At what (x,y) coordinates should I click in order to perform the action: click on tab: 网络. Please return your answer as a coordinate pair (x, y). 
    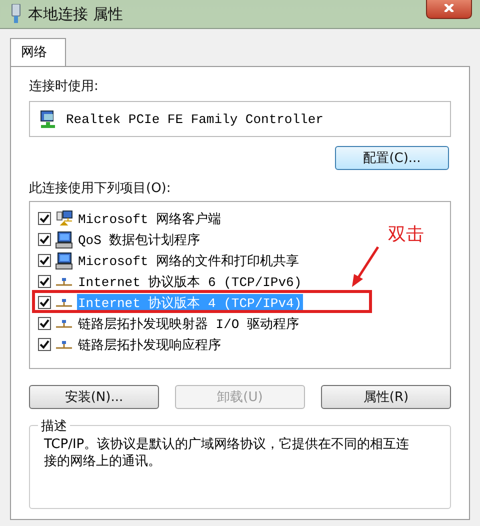
    Looking at the image, I should click on (38, 52).